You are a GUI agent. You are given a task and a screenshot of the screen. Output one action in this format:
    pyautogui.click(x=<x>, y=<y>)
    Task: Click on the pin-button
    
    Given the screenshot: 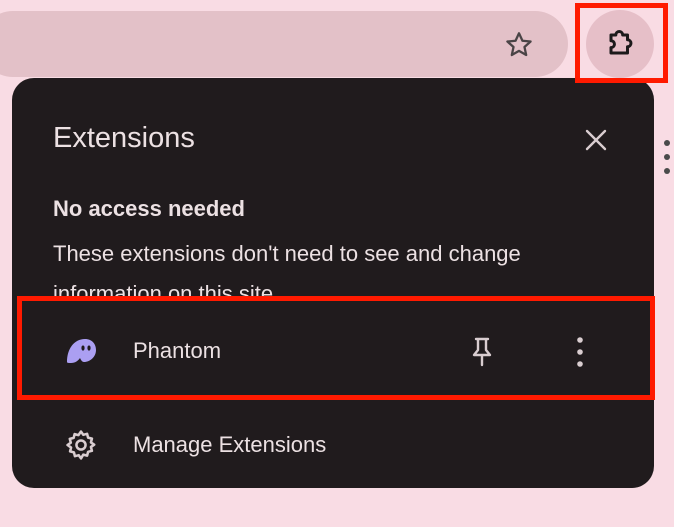 What is the action you would take?
    pyautogui.click(x=482, y=352)
    